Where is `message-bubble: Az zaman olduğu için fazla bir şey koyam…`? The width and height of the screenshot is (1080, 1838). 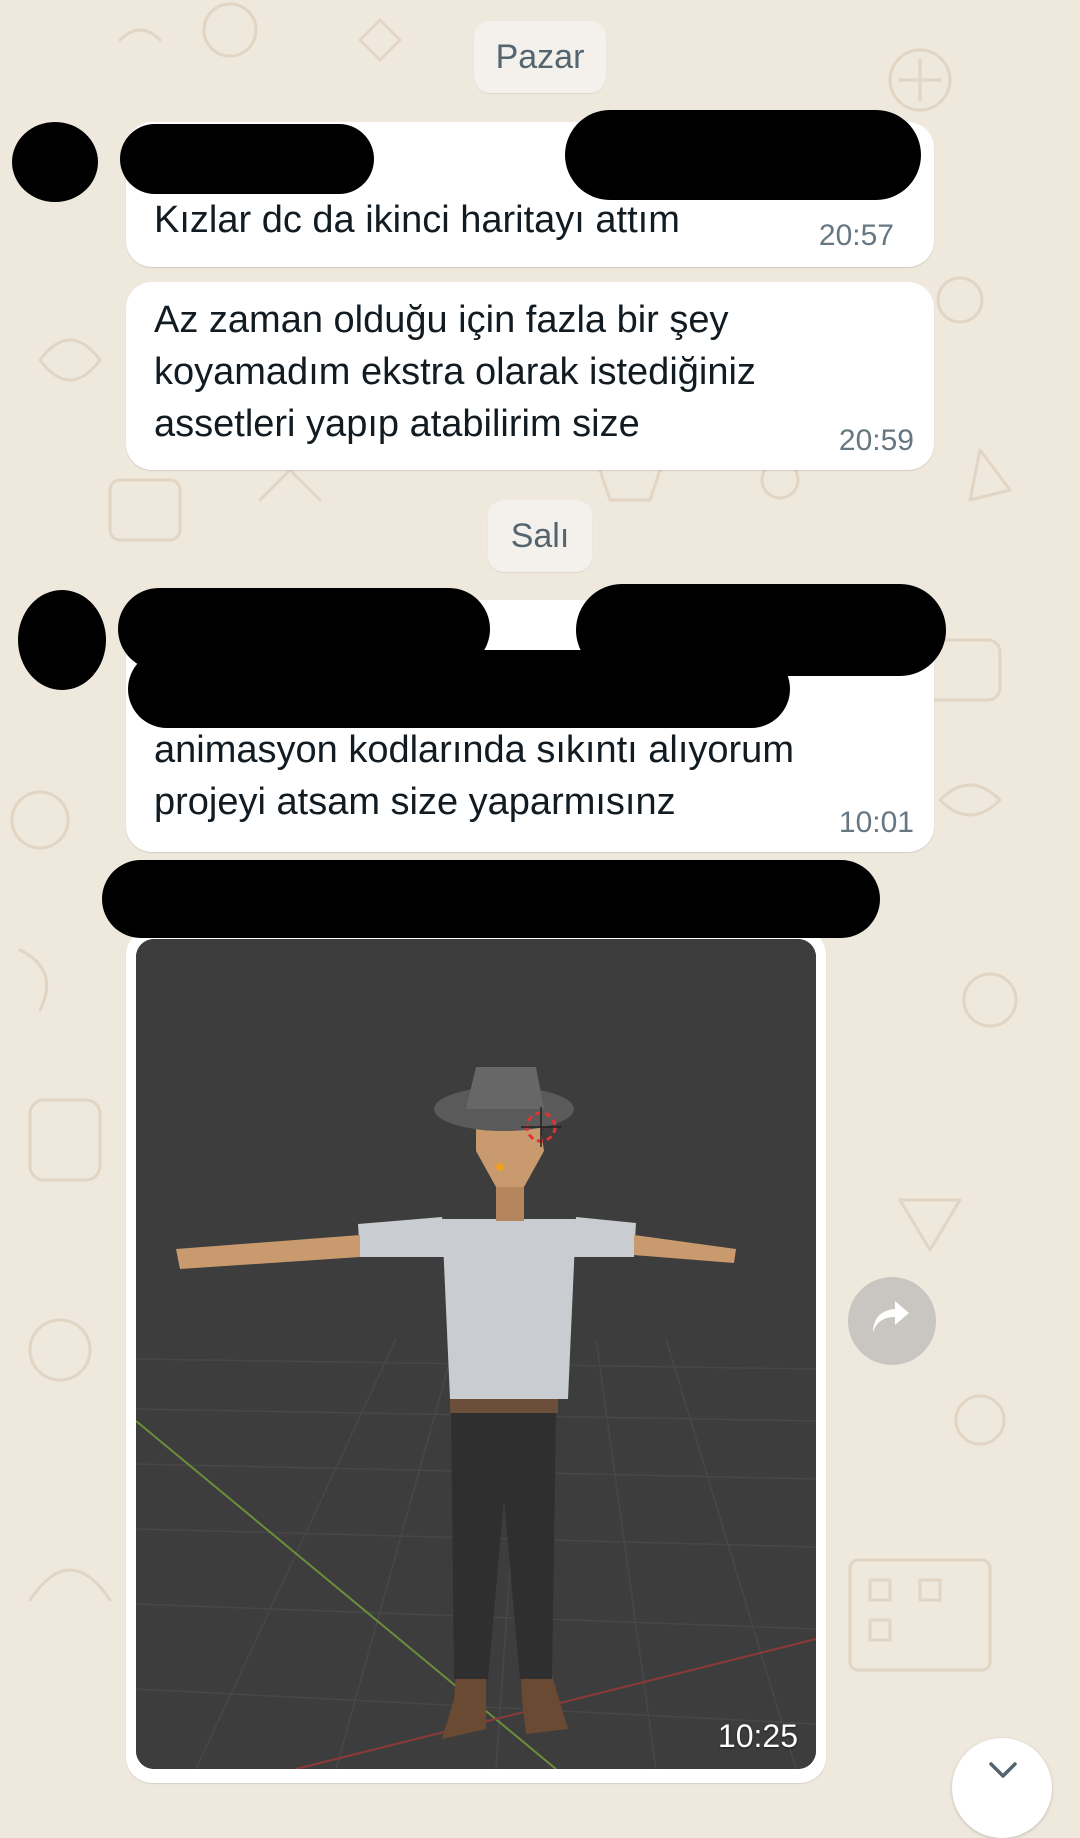
message-bubble: Az zaman olduğu için fazla bir şey koyam… is located at coordinates (530, 376).